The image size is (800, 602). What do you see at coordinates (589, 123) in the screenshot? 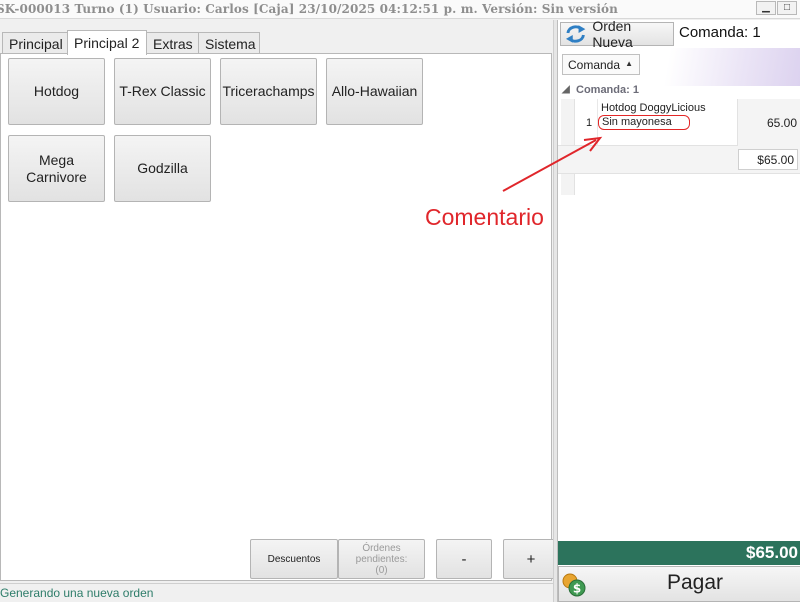
I see `item-quantity: 1` at bounding box center [589, 123].